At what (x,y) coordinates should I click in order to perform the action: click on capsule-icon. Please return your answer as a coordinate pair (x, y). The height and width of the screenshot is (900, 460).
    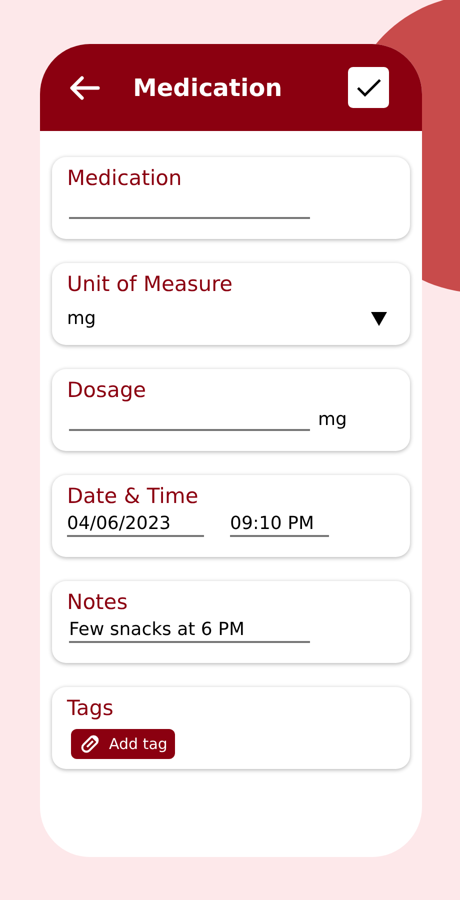
    Looking at the image, I should click on (90, 744).